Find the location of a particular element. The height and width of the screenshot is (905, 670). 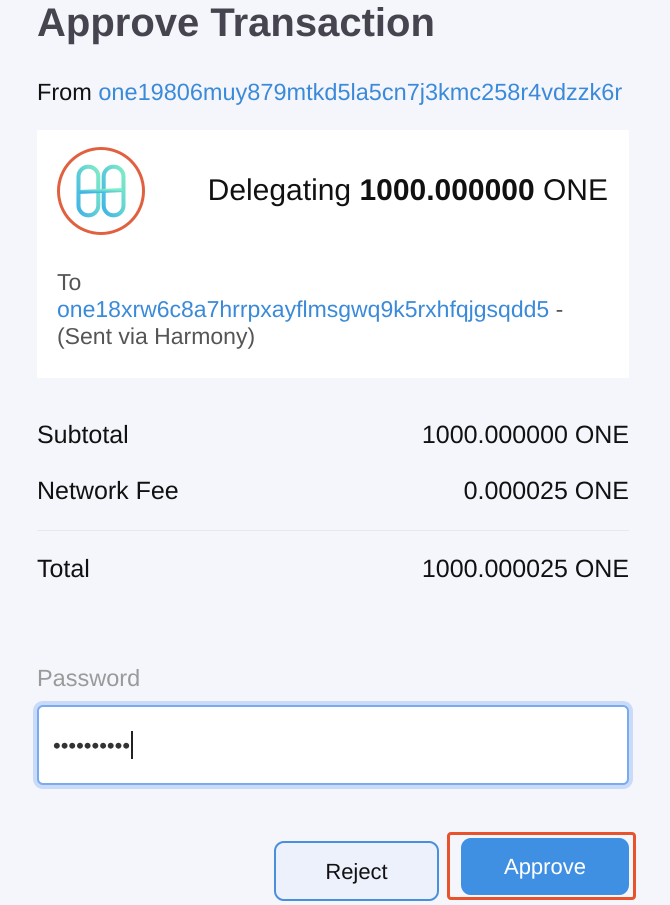

reject-button: Reject is located at coordinates (356, 871).